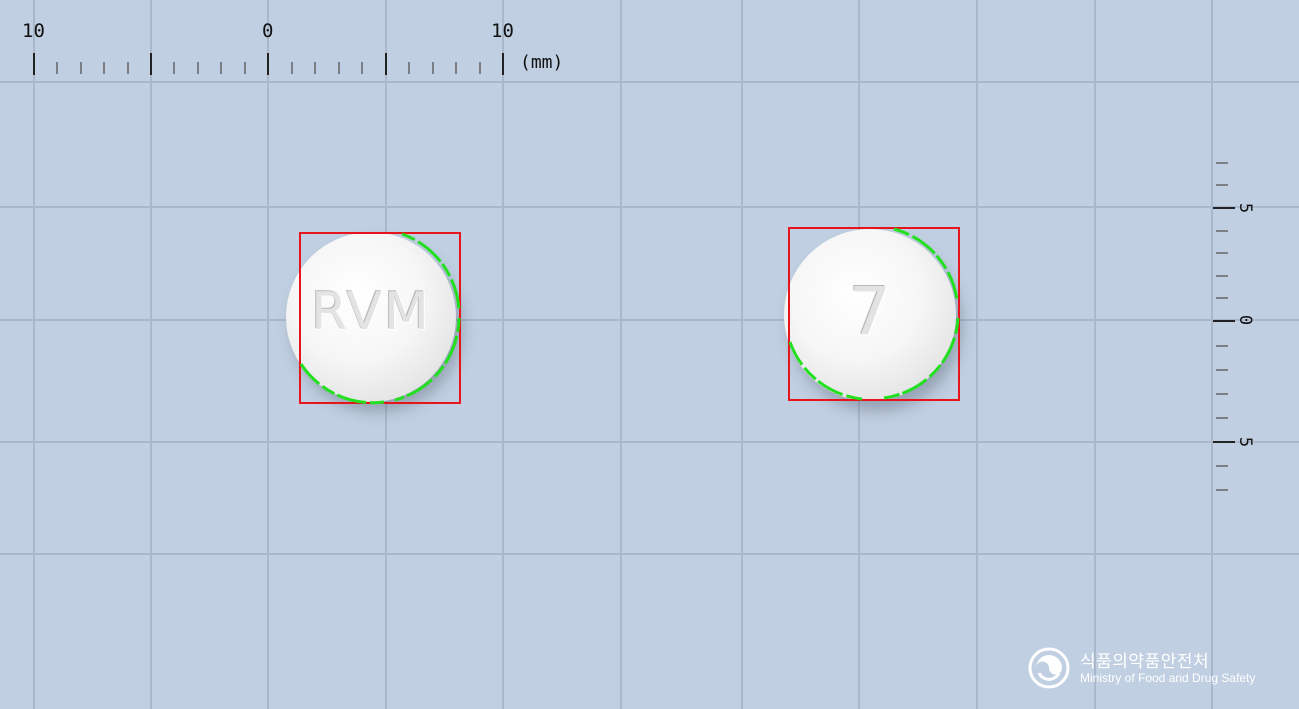  What do you see at coordinates (1049, 668) in the screenshot?
I see `ministry-emblem-icon` at bounding box center [1049, 668].